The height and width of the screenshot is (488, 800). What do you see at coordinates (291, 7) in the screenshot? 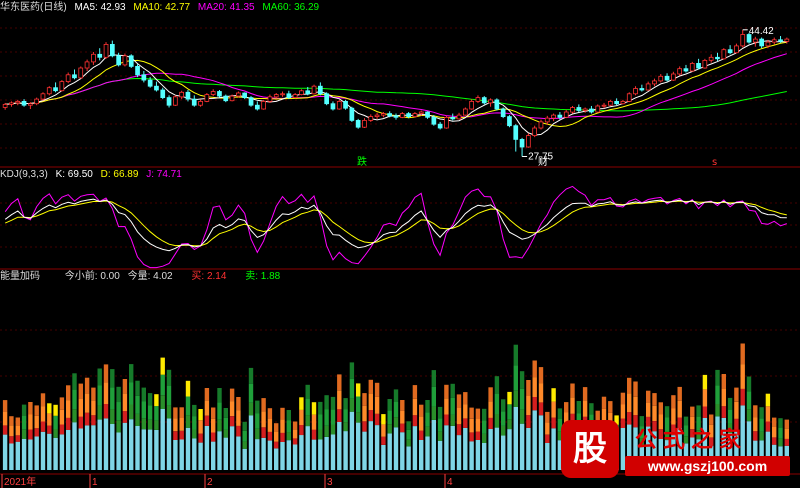
I see `ma60-label: MA60: 36.29` at bounding box center [291, 7].